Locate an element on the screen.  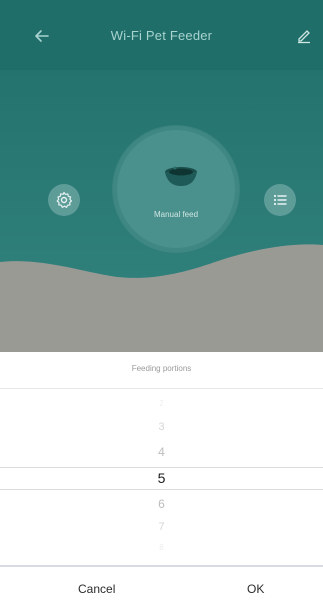
manual-feed-button: Manual feed is located at coordinates (176, 189).